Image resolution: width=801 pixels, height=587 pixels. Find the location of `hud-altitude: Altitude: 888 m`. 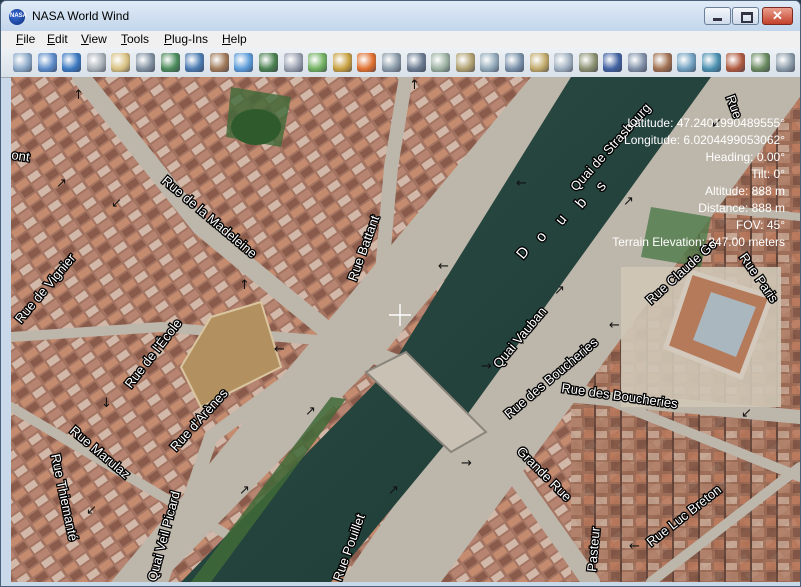

hud-altitude: Altitude: 888 m is located at coordinates (745, 191).